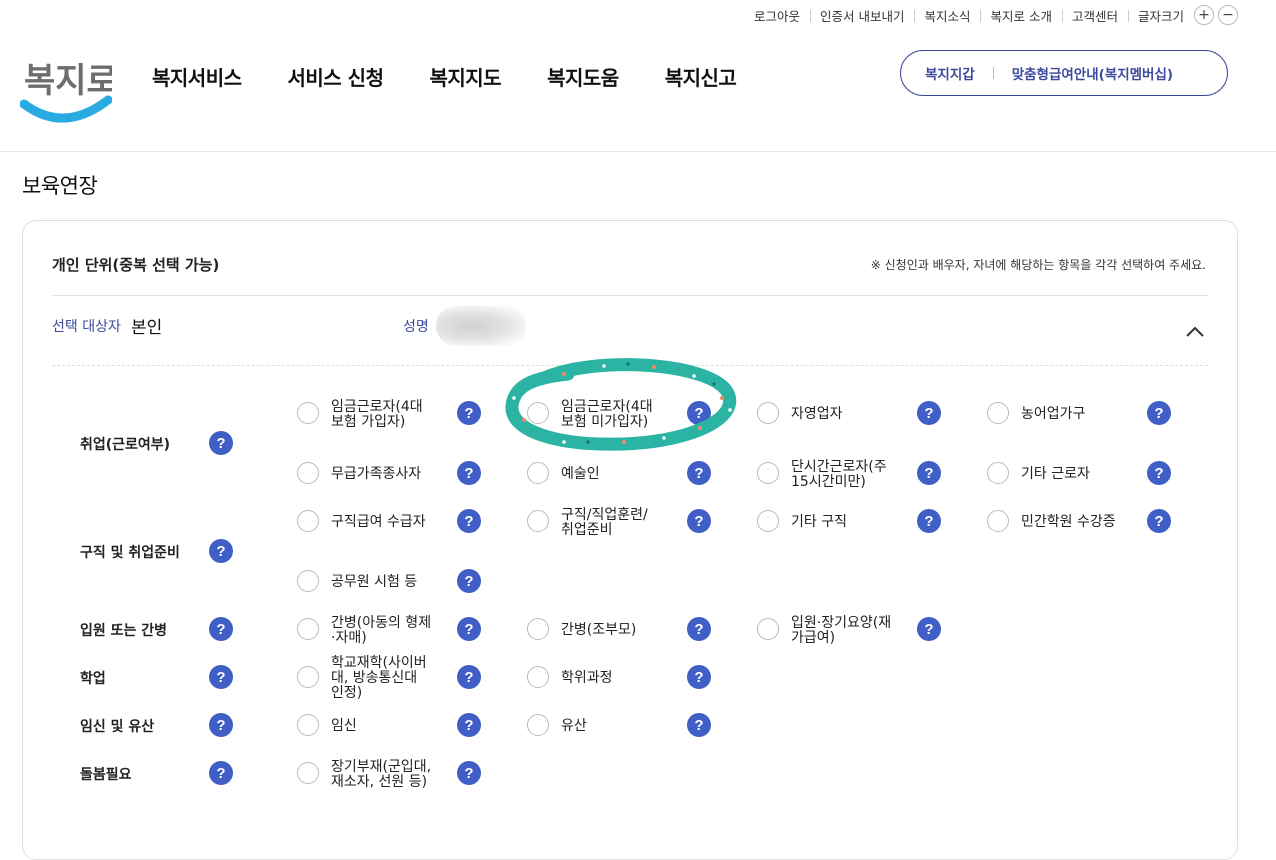 The image size is (1276, 860). I want to click on option-label: 단시간근로자(주, so click(839, 467).